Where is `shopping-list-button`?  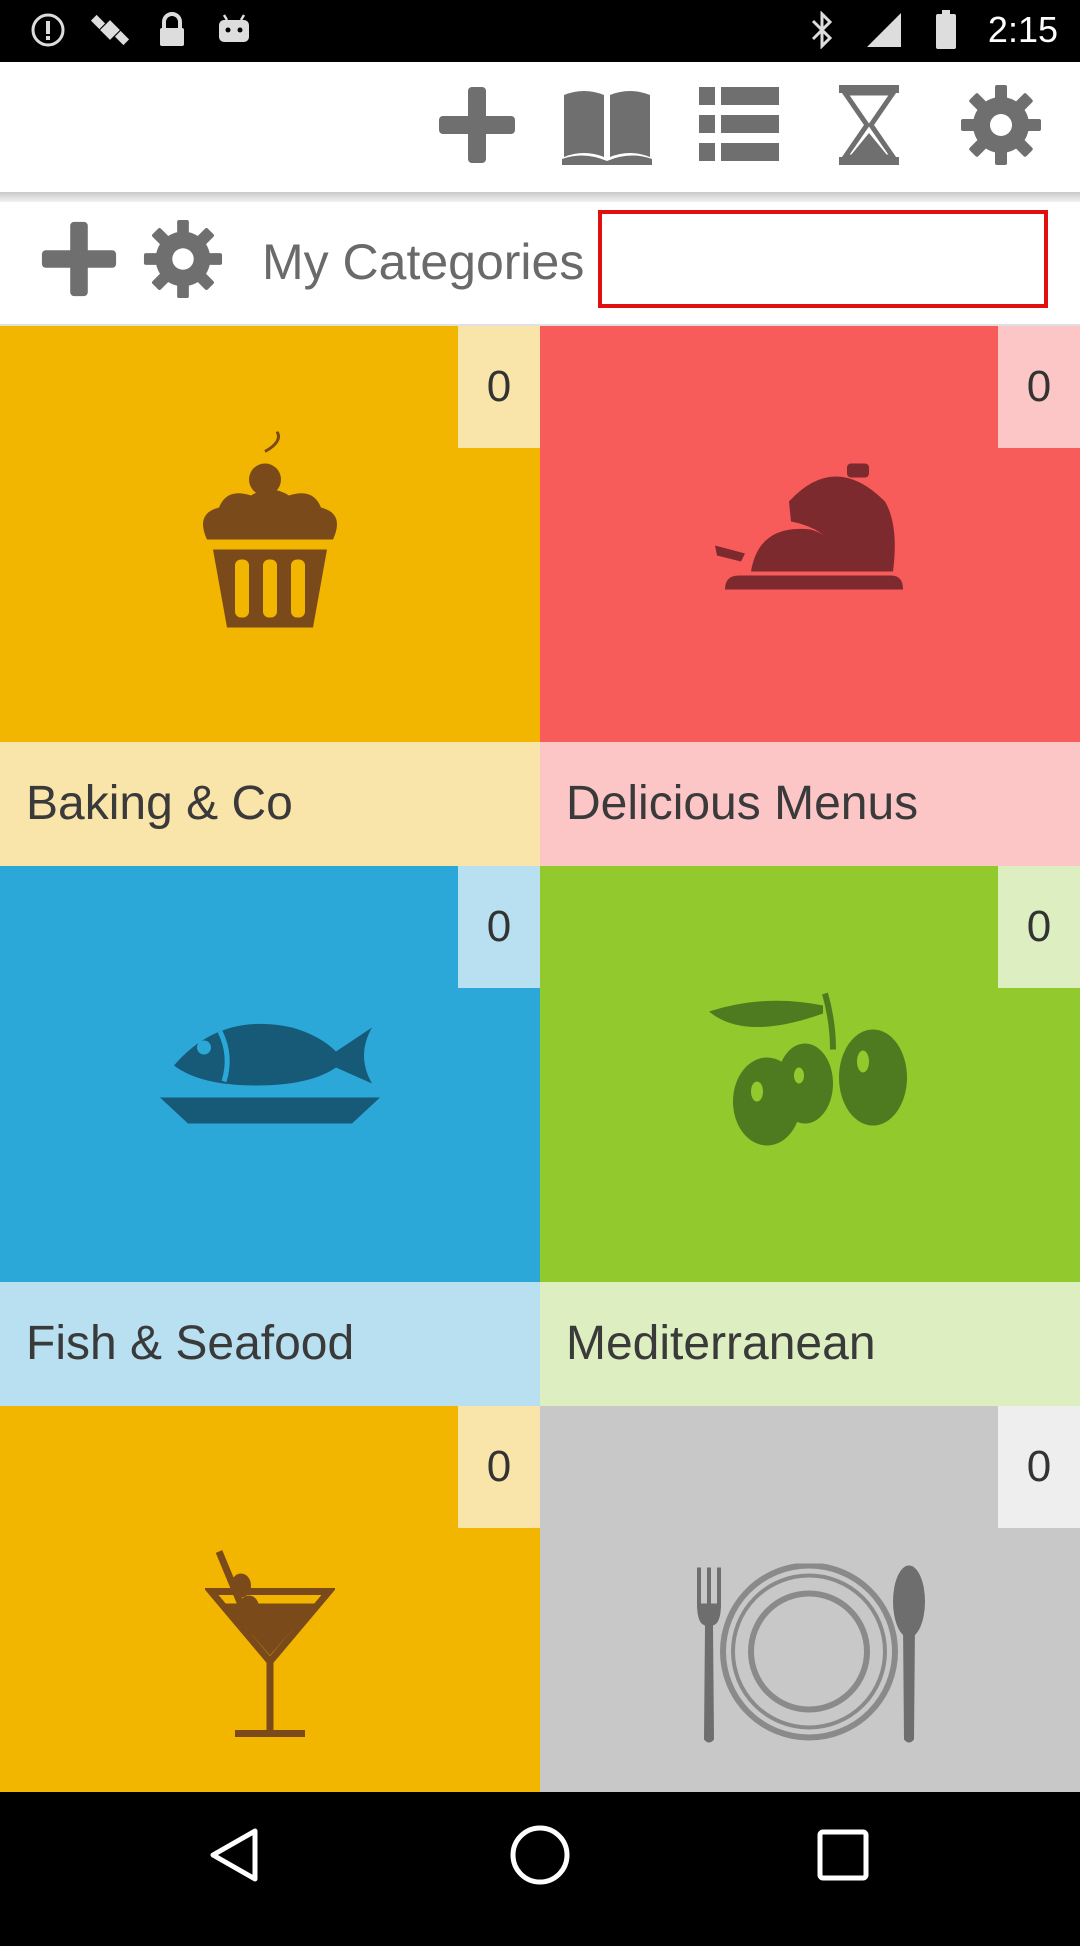 shopping-list-button is located at coordinates (739, 127).